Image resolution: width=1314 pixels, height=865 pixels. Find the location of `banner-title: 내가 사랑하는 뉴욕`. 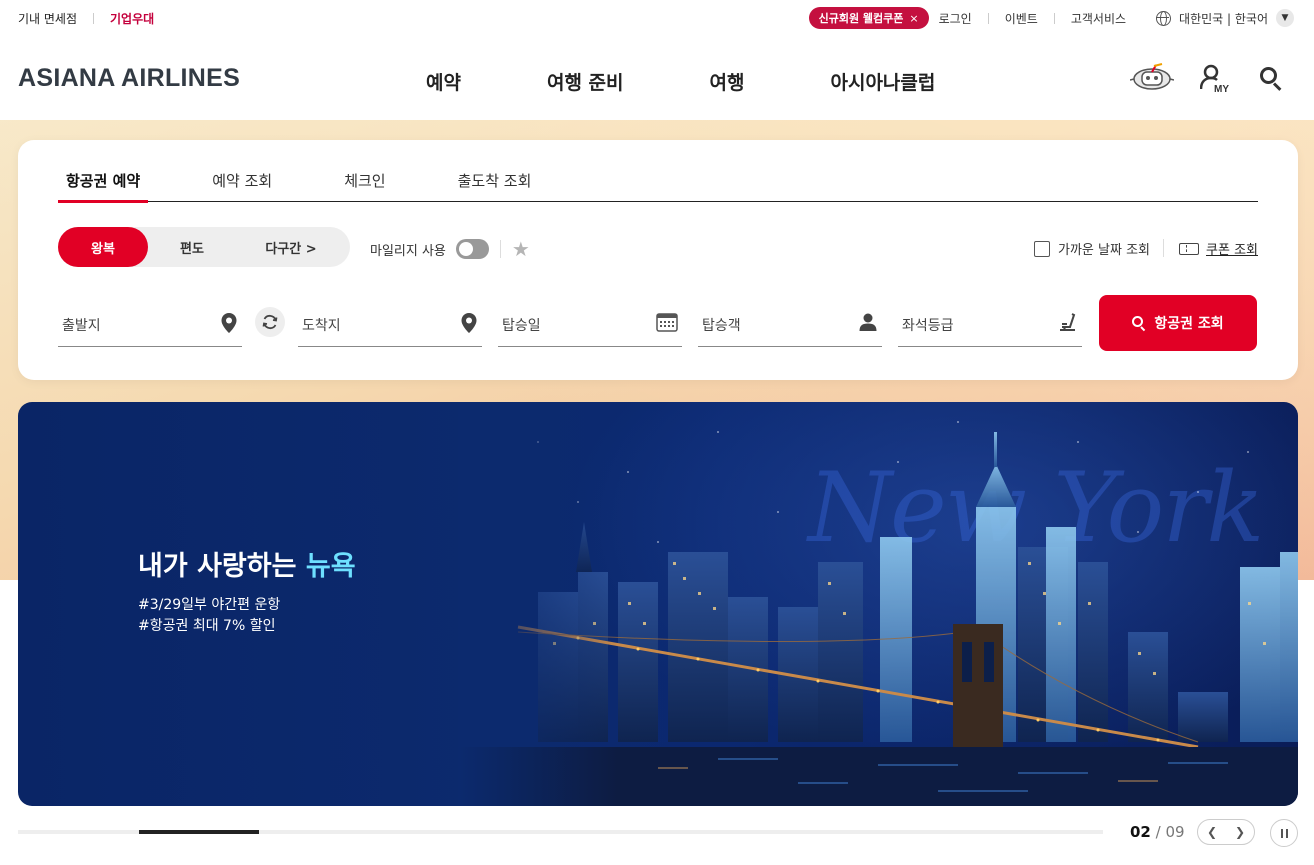

banner-title: 내가 사랑하는 뉴욕 is located at coordinates (247, 563).